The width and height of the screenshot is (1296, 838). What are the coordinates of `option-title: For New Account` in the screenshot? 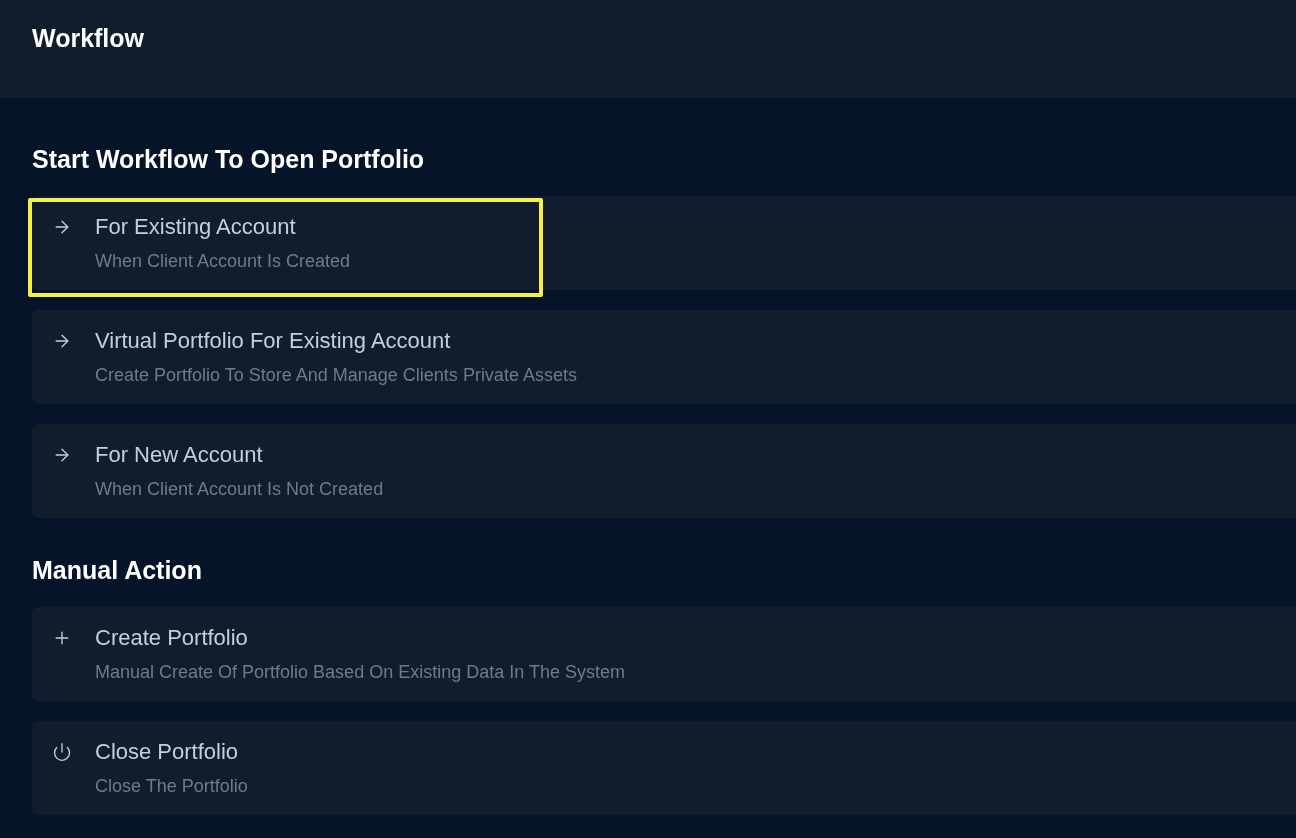 It's located at (179, 455).